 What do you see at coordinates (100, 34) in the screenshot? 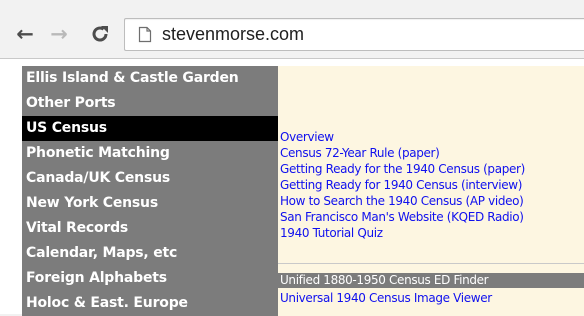
I see `reload-icon` at bounding box center [100, 34].